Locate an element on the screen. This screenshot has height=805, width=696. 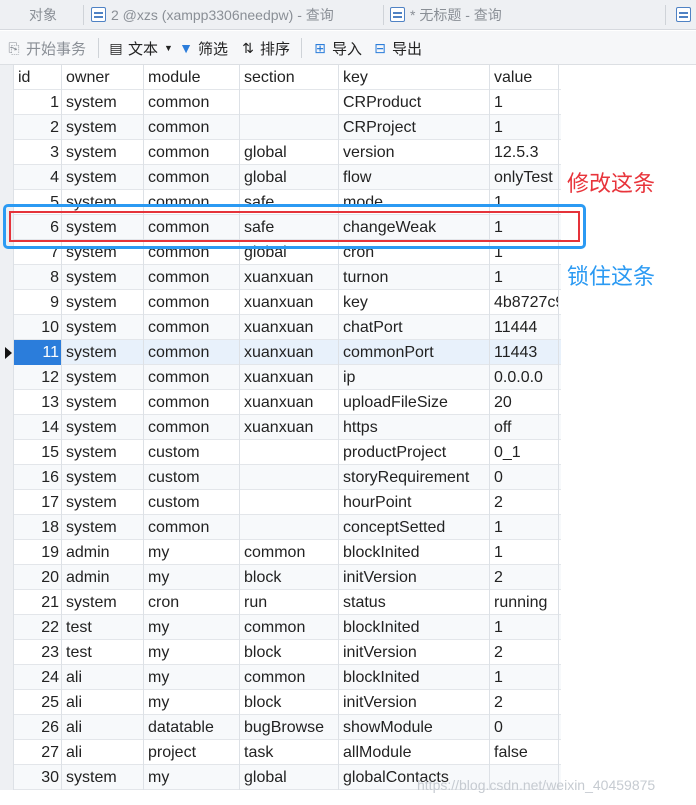
cell-id: 10 is located at coordinates (38, 327).